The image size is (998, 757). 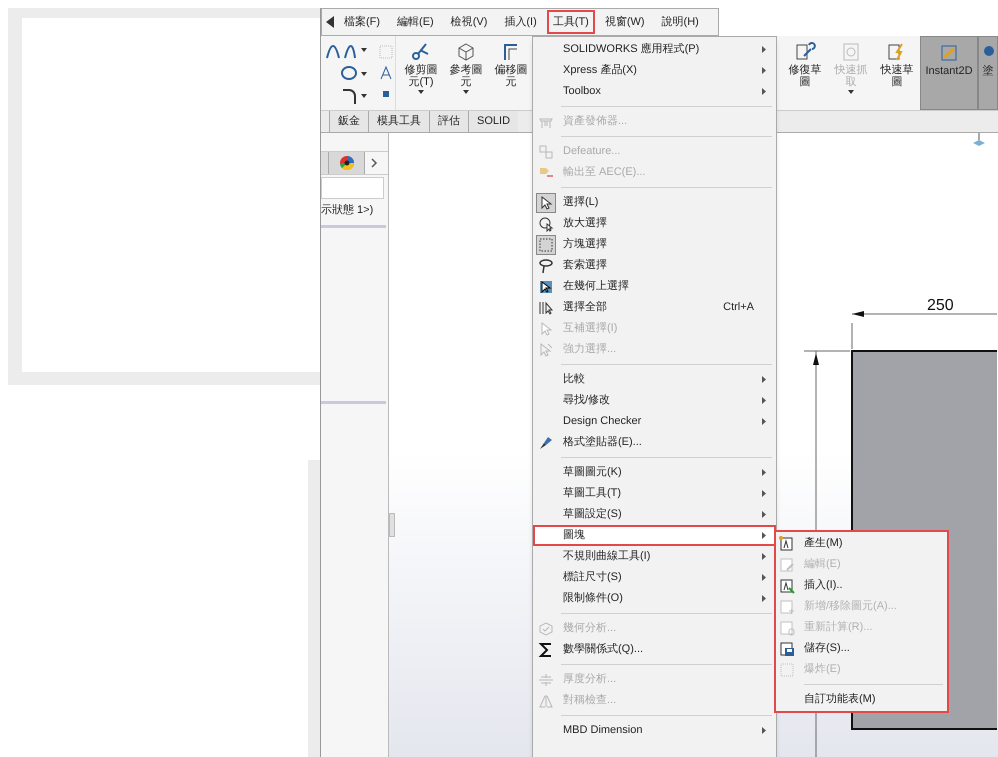 What do you see at coordinates (787, 628) in the screenshot?
I see `block-rebuild-icon` at bounding box center [787, 628].